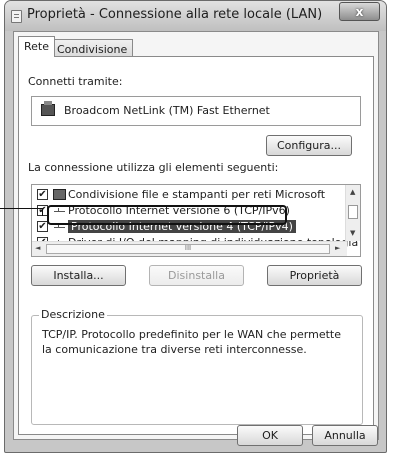  Describe the element at coordinates (352, 233) in the screenshot. I see `scroll-down-icon: ▼` at that location.